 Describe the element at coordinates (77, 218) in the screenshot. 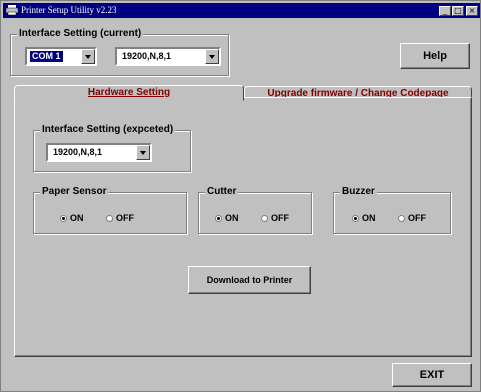

I see `paper-sensor-on-label: ON` at that location.